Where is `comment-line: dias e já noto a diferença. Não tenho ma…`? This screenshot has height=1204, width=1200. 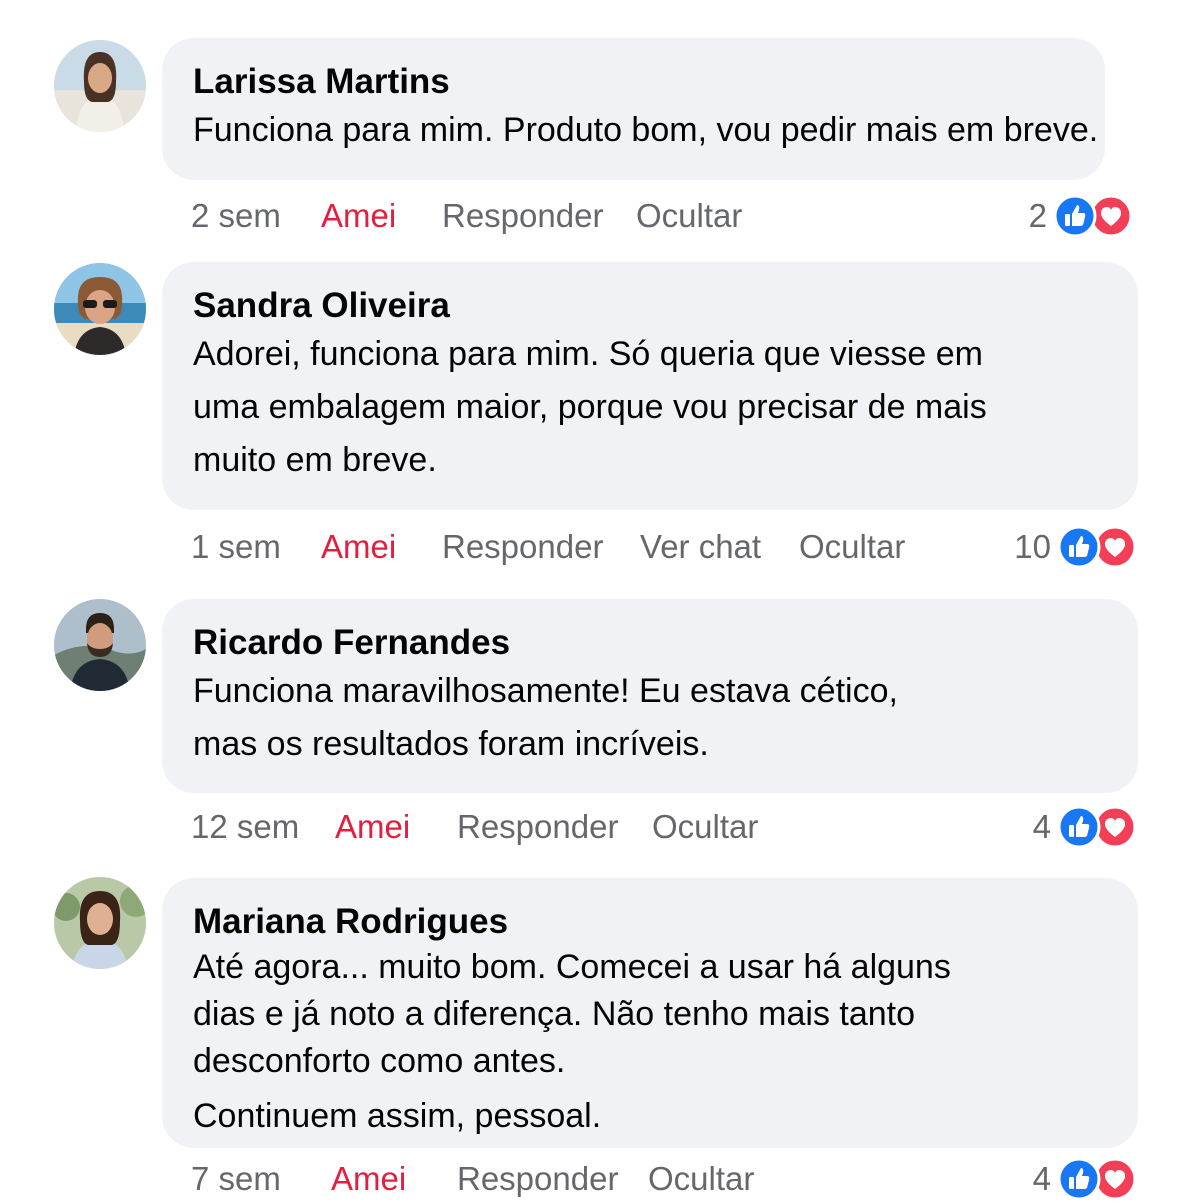 comment-line: dias e já noto a diferença. Não tenho ma… is located at coordinates (554, 1014).